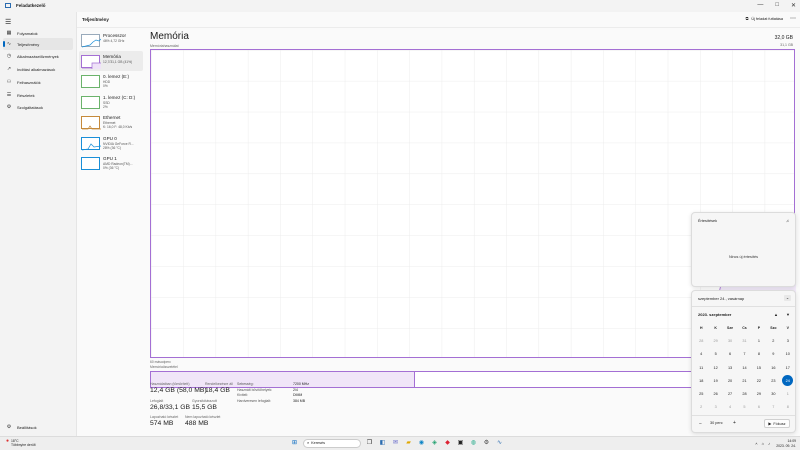  I want to click on device-ethernet: Ethernet Ethernet K: 16,0 F: 48,0 Kb/s, so click(111, 122).